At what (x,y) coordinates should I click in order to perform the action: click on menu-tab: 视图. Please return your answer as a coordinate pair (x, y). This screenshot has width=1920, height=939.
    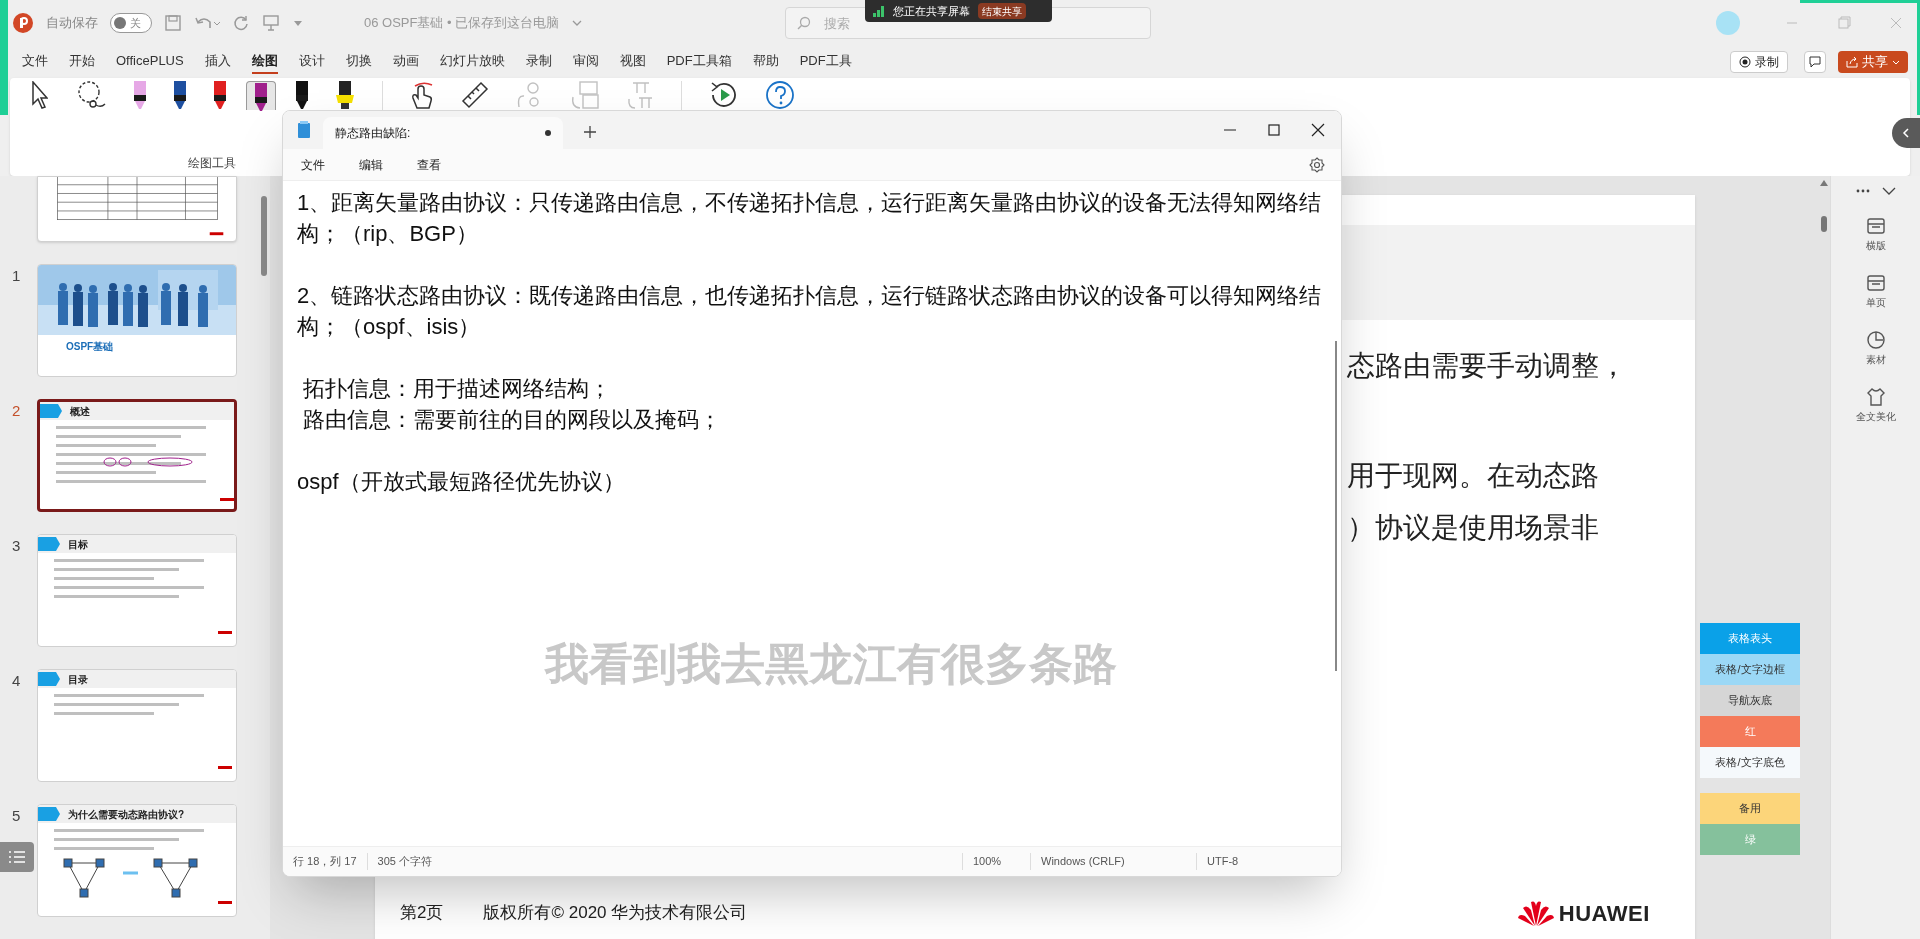
    Looking at the image, I should click on (632, 62).